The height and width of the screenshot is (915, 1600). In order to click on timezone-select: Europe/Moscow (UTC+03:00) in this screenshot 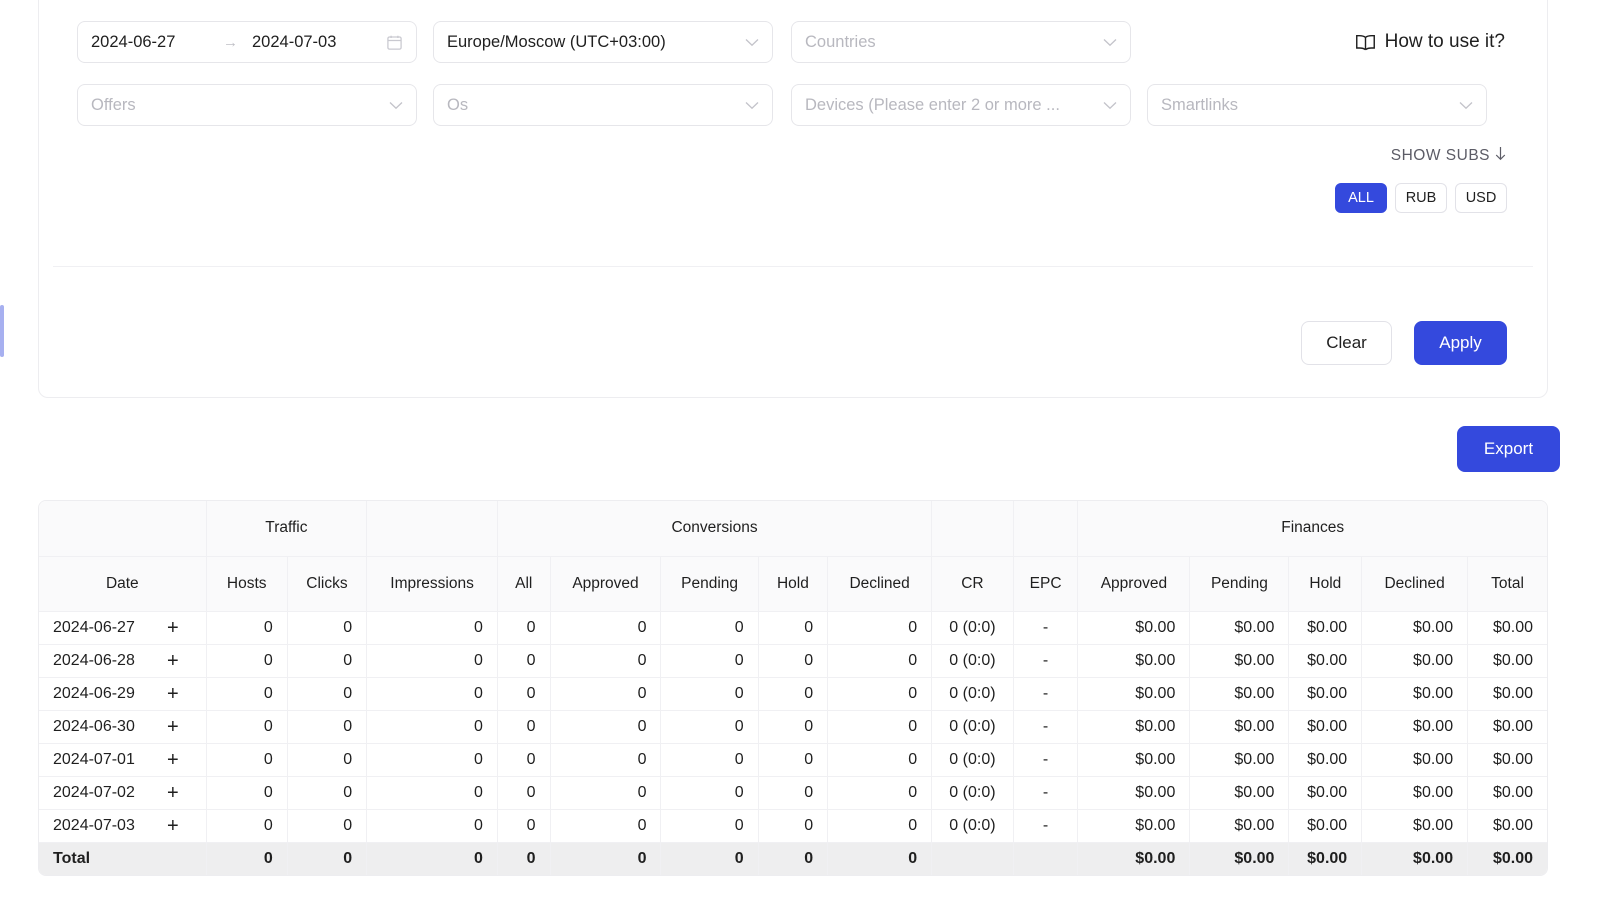, I will do `click(603, 42)`.